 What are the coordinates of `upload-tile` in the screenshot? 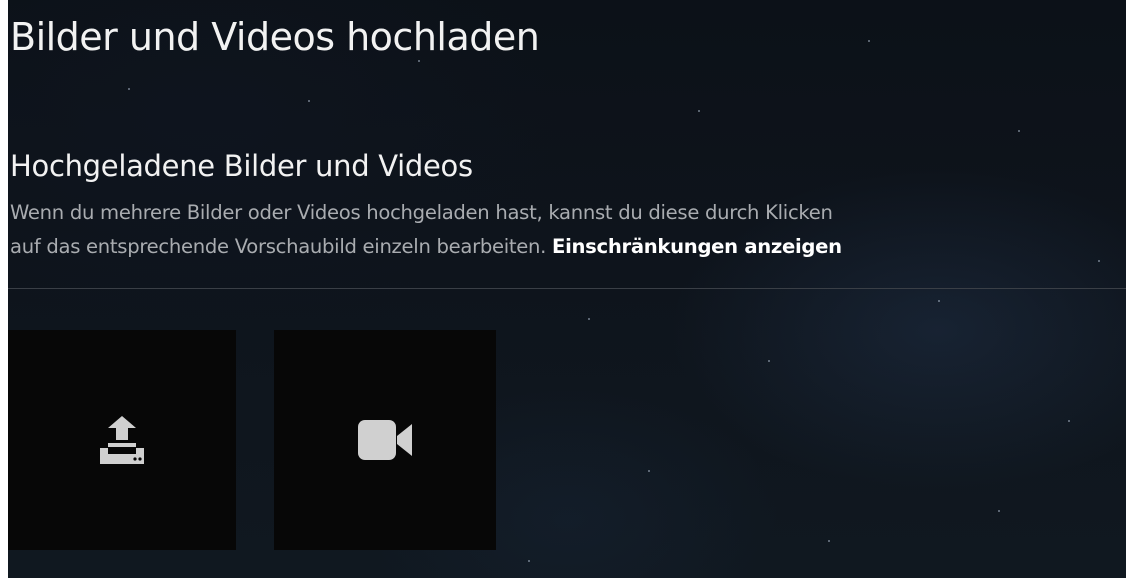 It's located at (122, 440).